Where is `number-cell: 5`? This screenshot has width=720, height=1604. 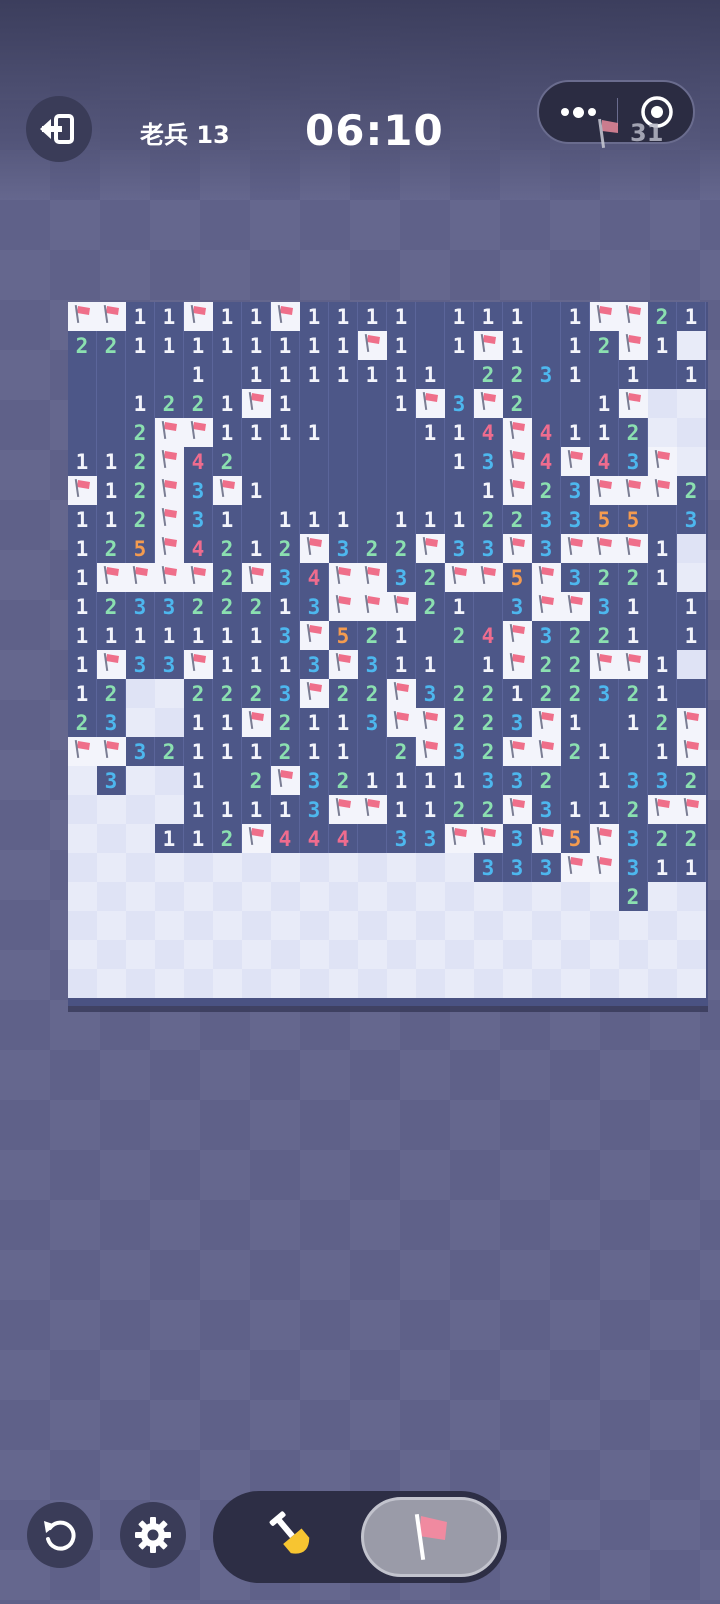
number-cell: 5 is located at coordinates (343, 635).